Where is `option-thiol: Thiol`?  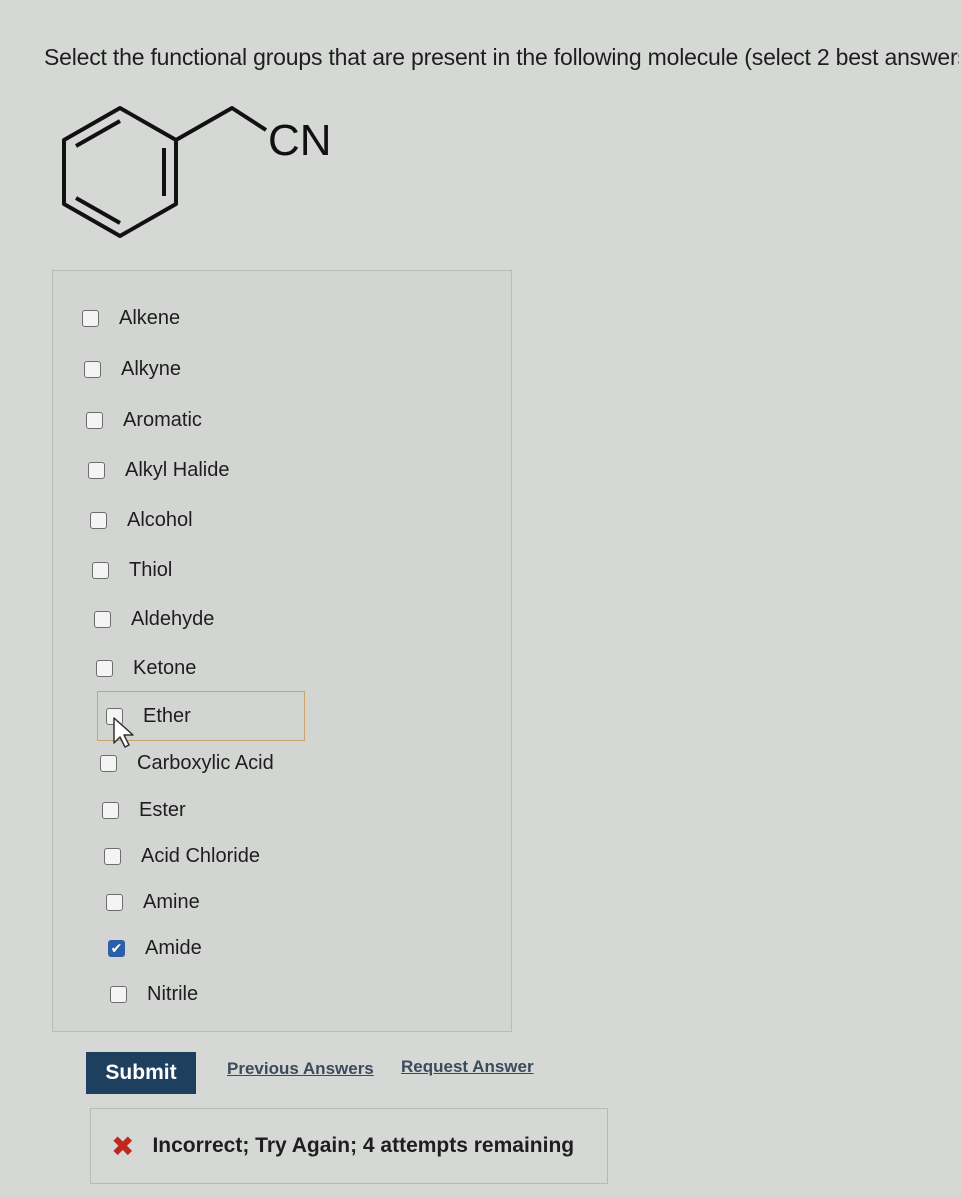
option-thiol: Thiol is located at coordinates (132, 570).